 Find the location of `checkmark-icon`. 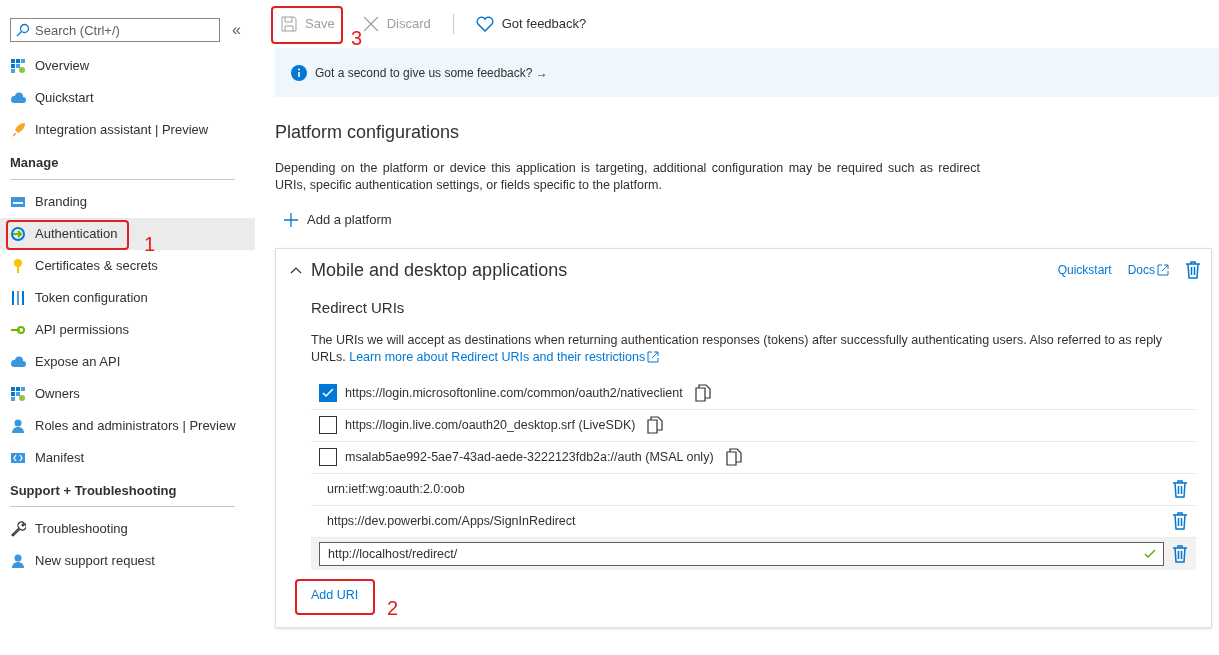

checkmark-icon is located at coordinates (328, 393).